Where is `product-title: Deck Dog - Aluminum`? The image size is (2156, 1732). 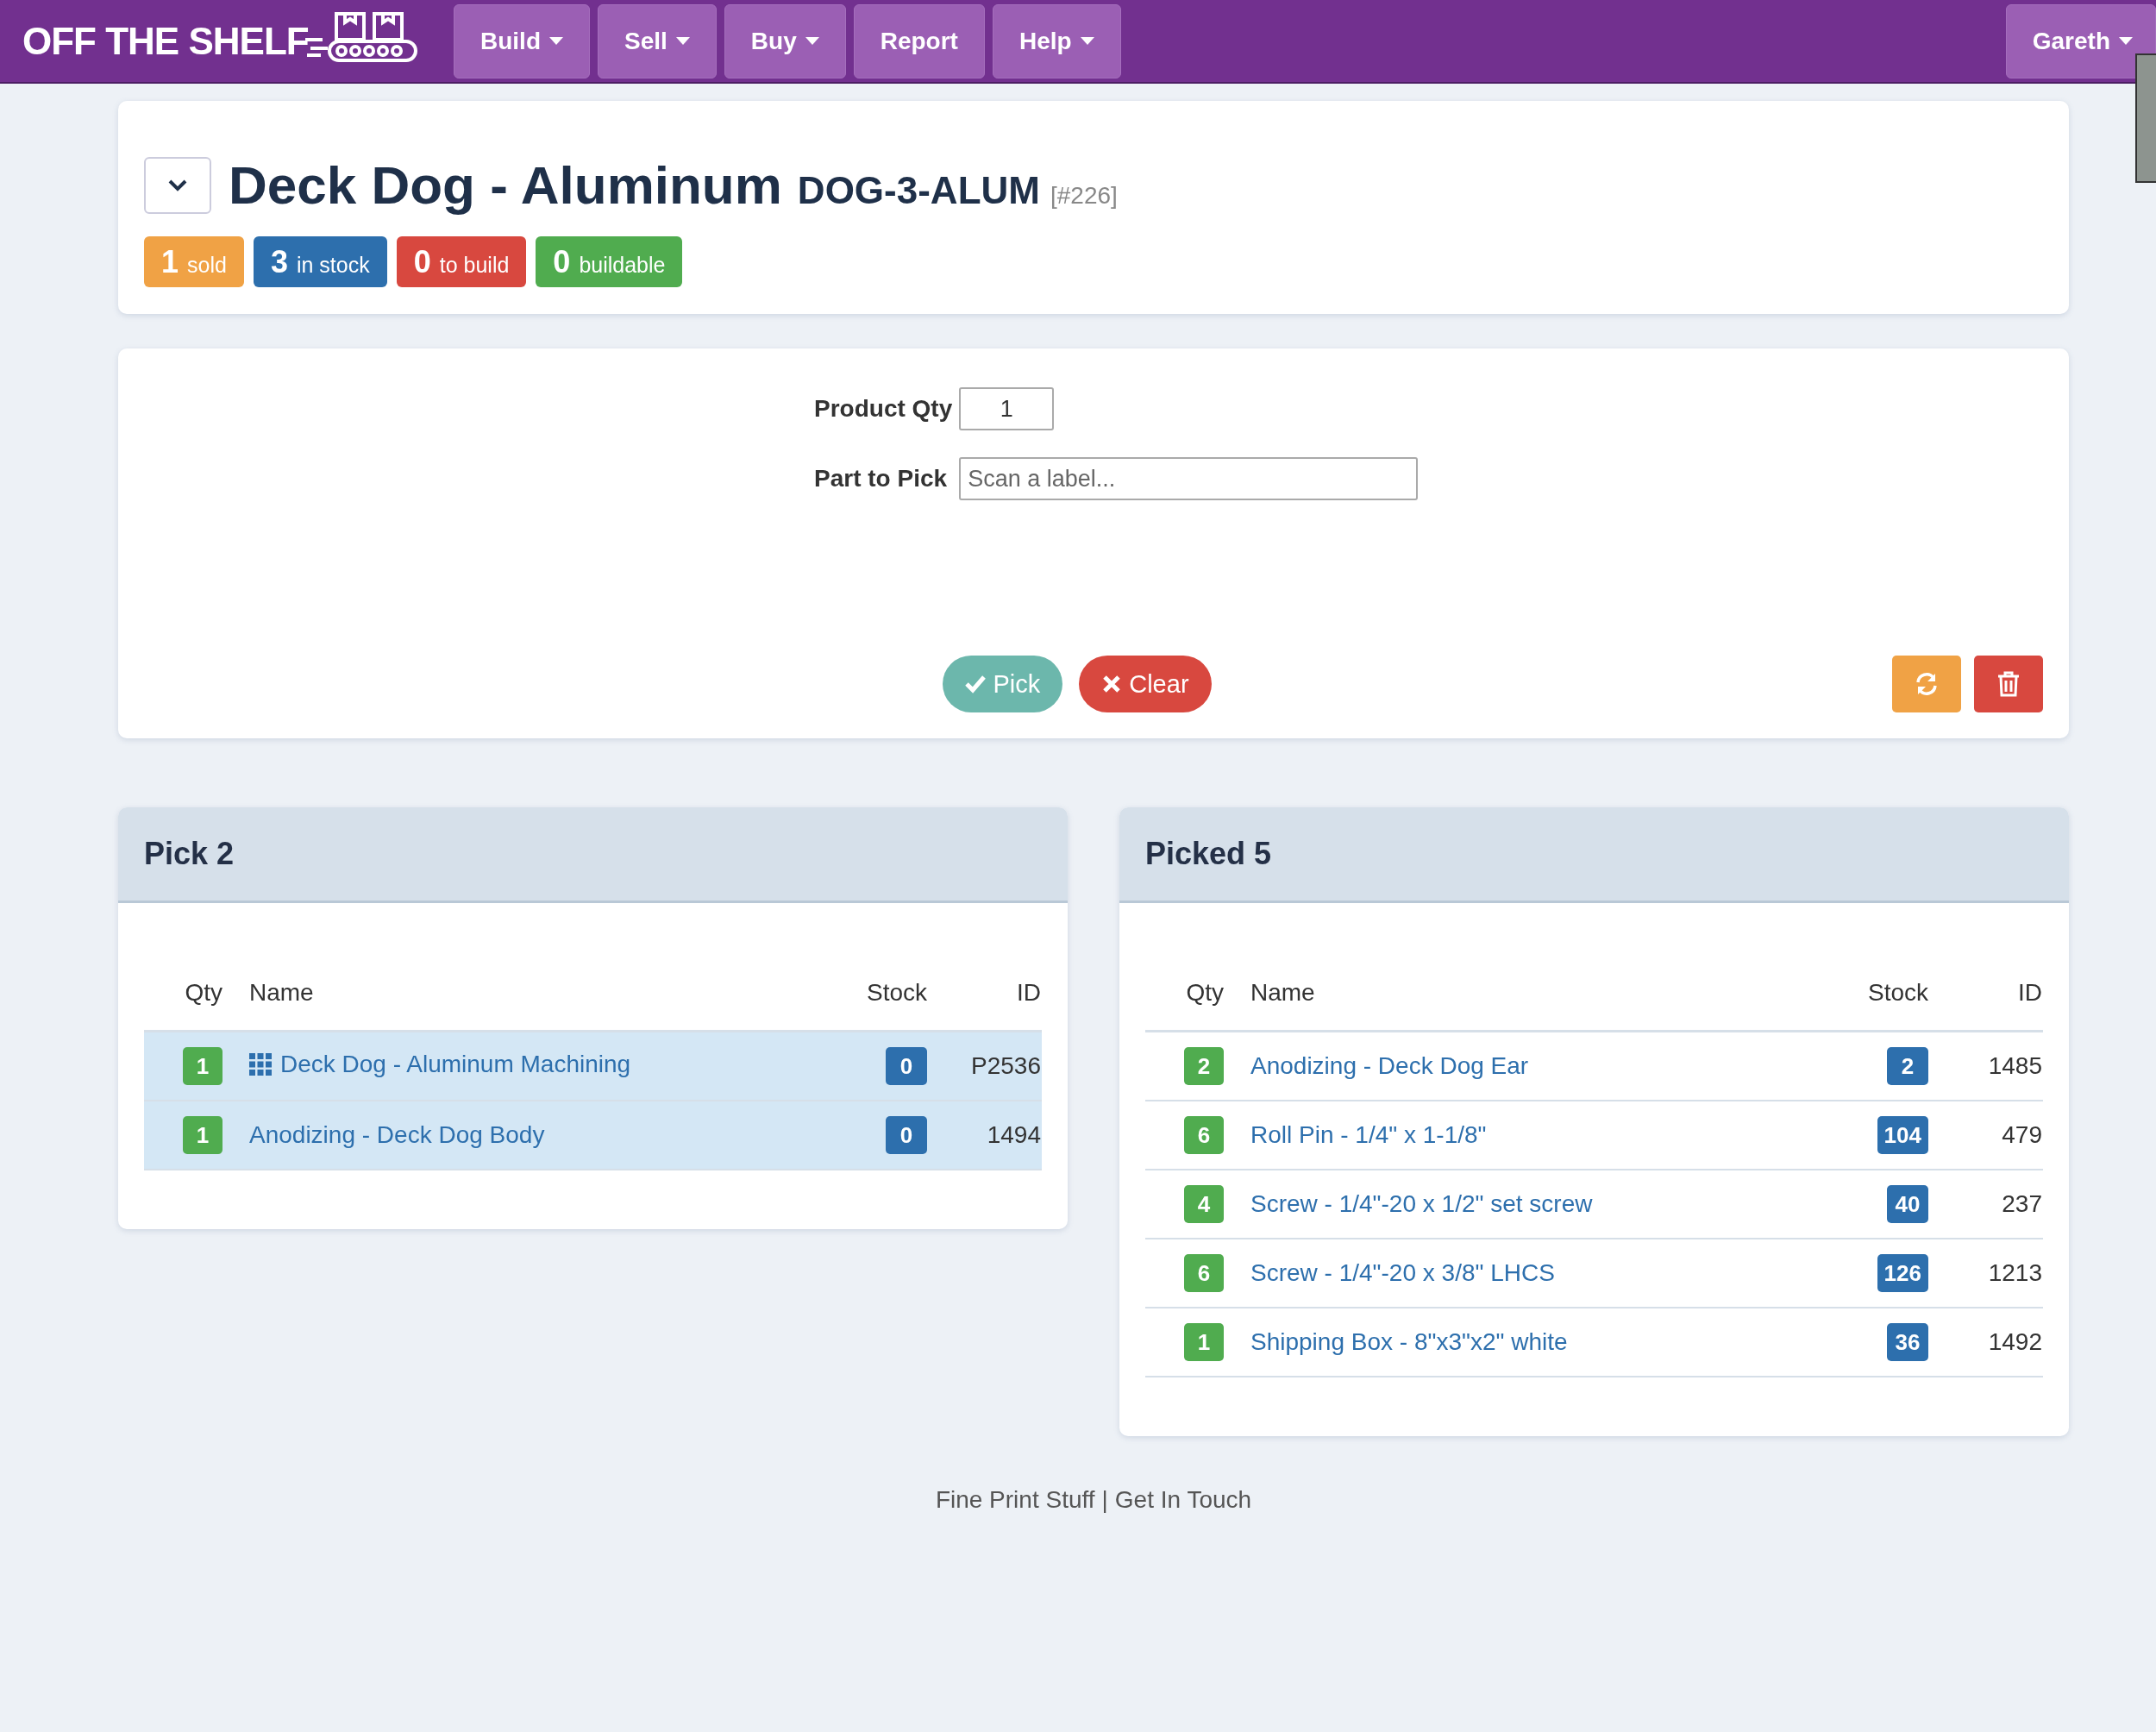
product-title: Deck Dog - Aluminum is located at coordinates (505, 185).